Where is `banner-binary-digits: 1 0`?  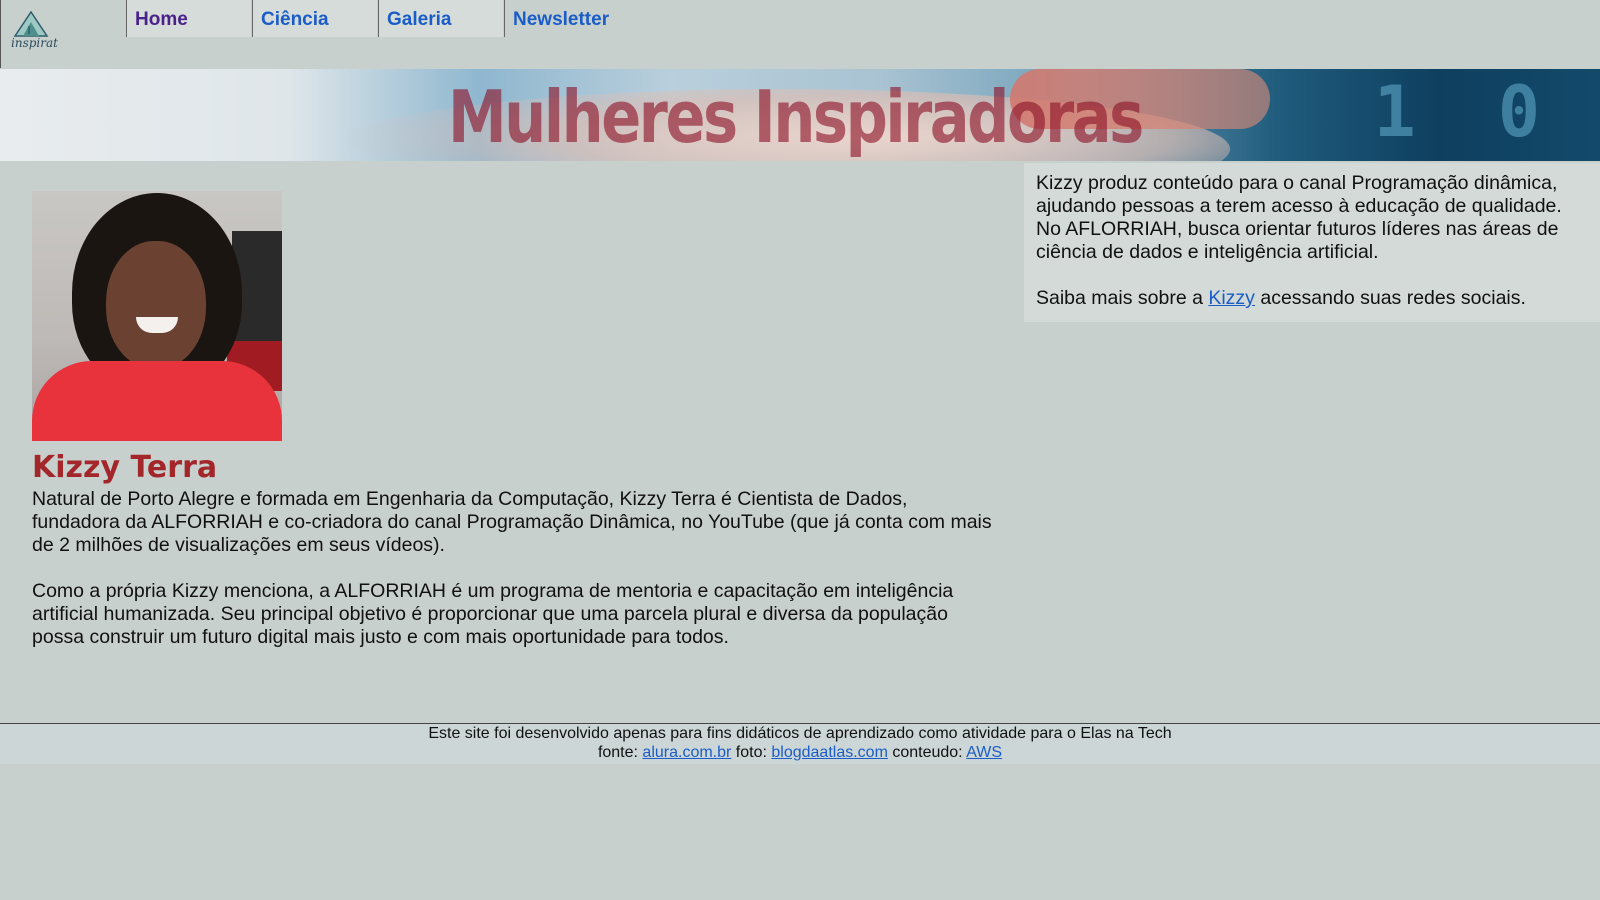
banner-binary-digits: 1 0 is located at coordinates (1466, 112).